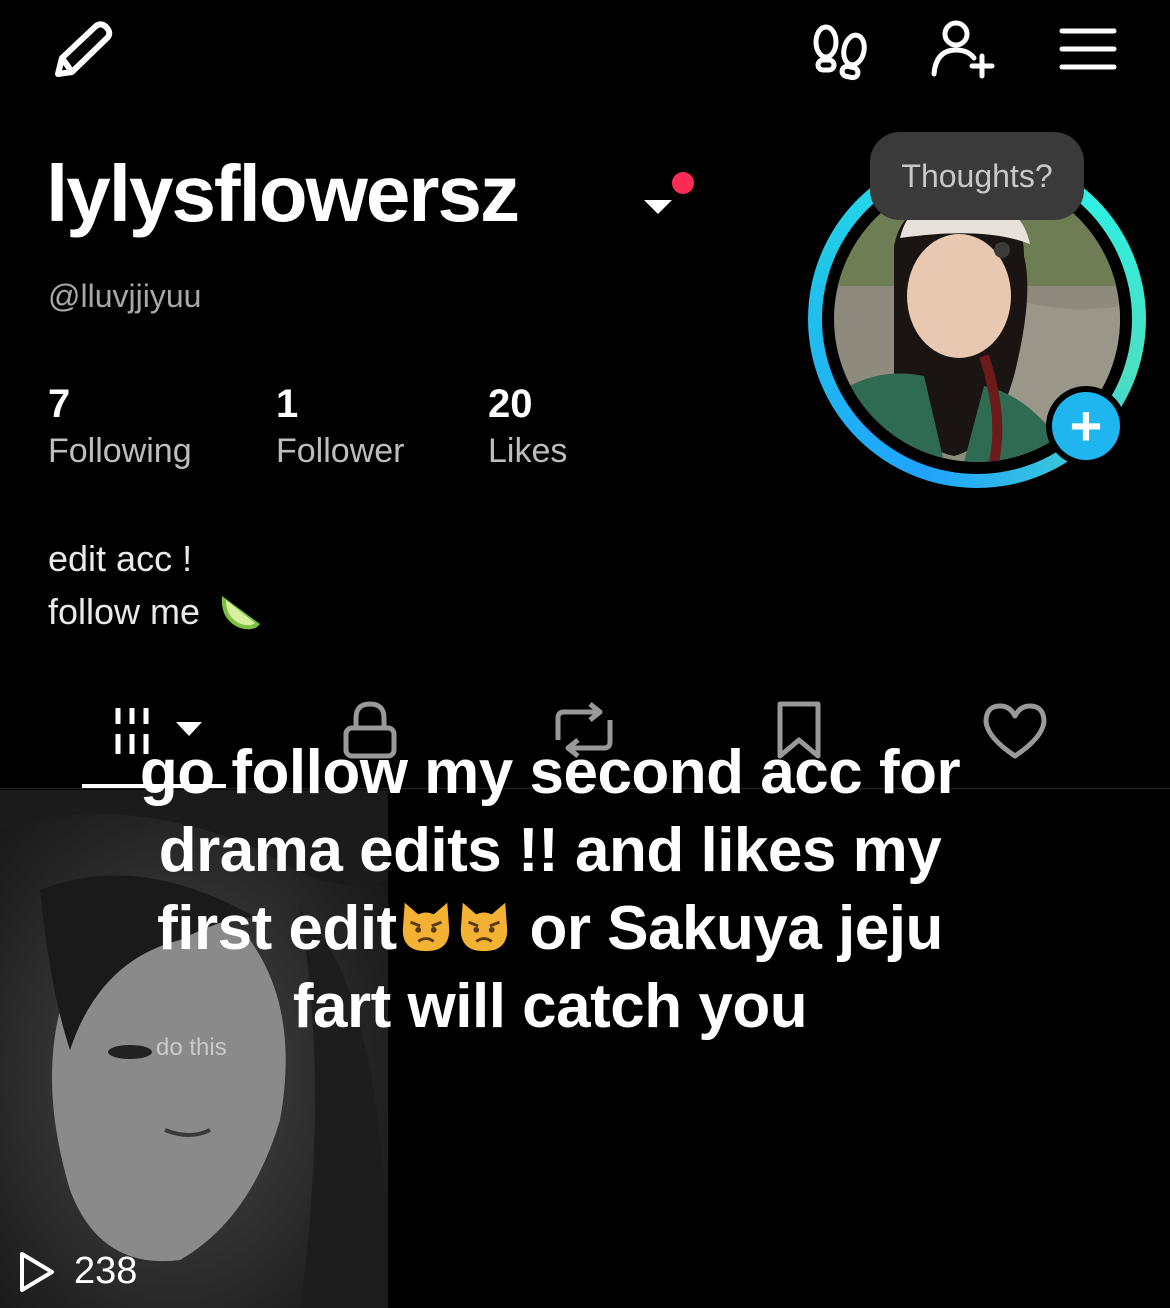  What do you see at coordinates (841, 51) in the screenshot?
I see `profile-views-footprints-icon` at bounding box center [841, 51].